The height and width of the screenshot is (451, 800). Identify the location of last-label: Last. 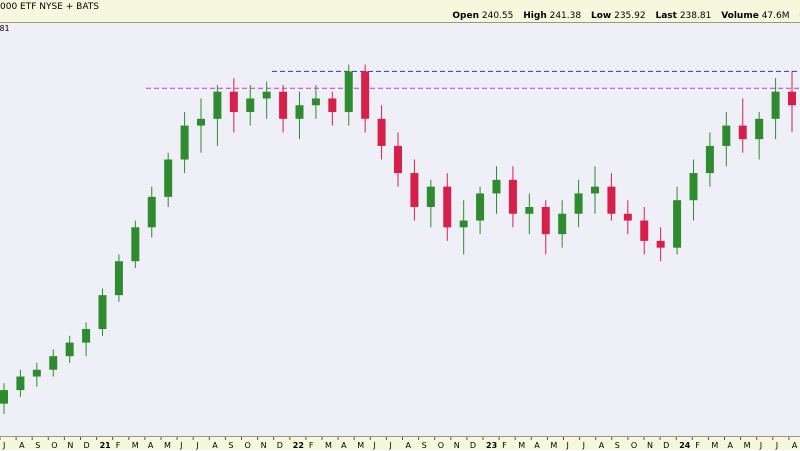
(666, 16).